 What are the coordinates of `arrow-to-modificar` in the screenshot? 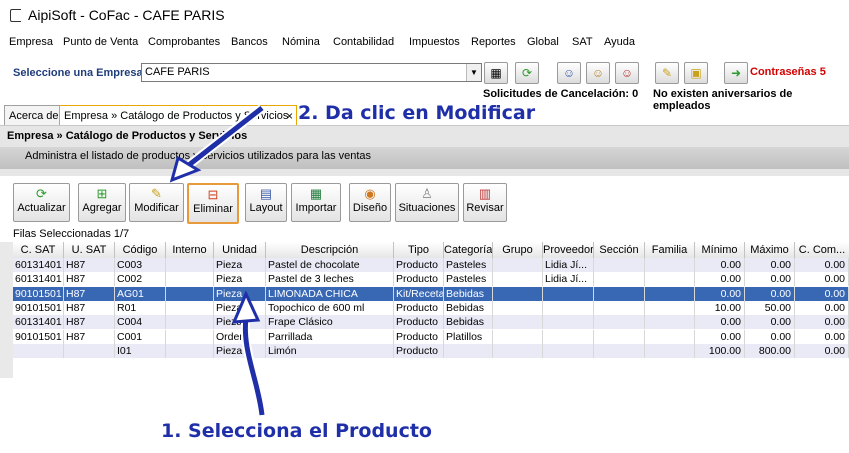 It's located at (217, 143).